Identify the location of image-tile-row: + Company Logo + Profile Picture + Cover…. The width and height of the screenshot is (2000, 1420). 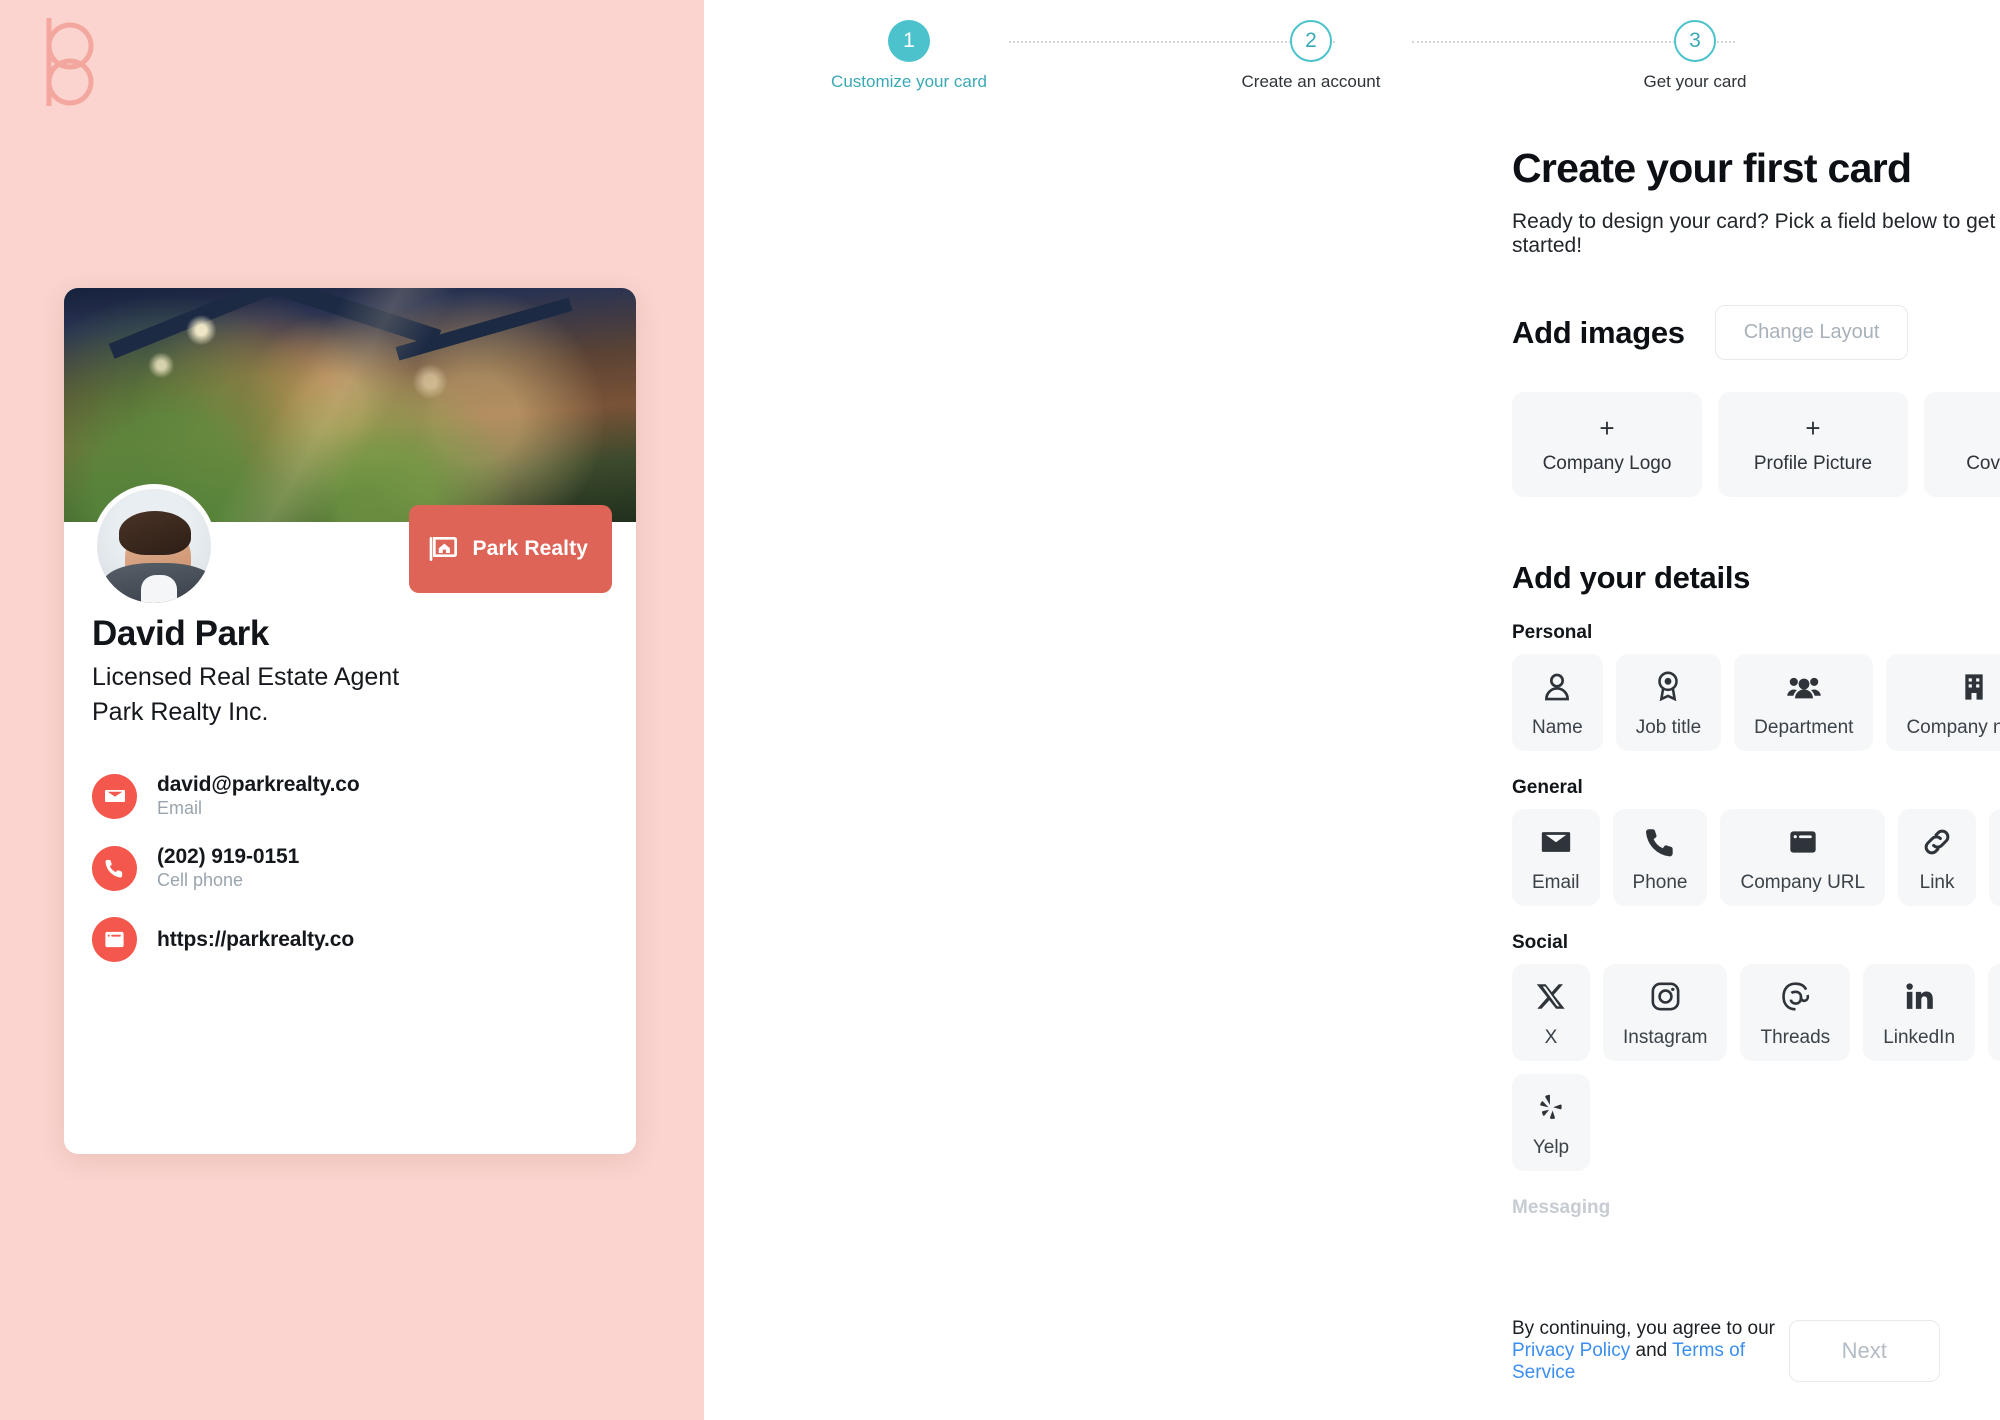
(1756, 444).